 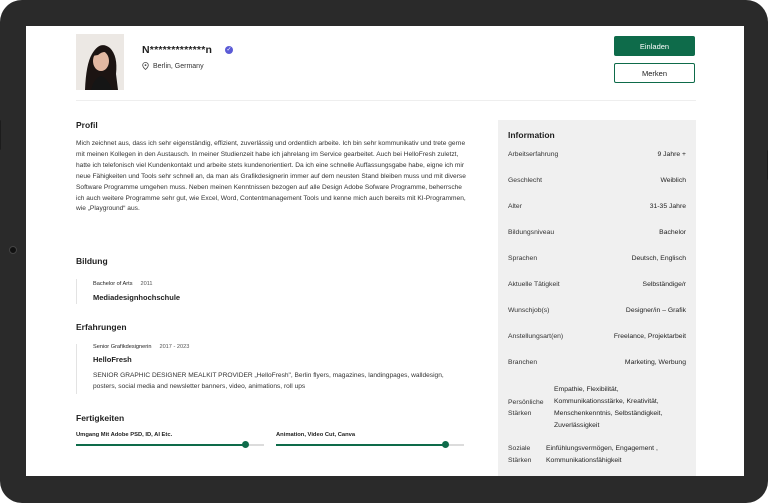 What do you see at coordinates (672, 232) in the screenshot?
I see `info-value: Bachelor` at bounding box center [672, 232].